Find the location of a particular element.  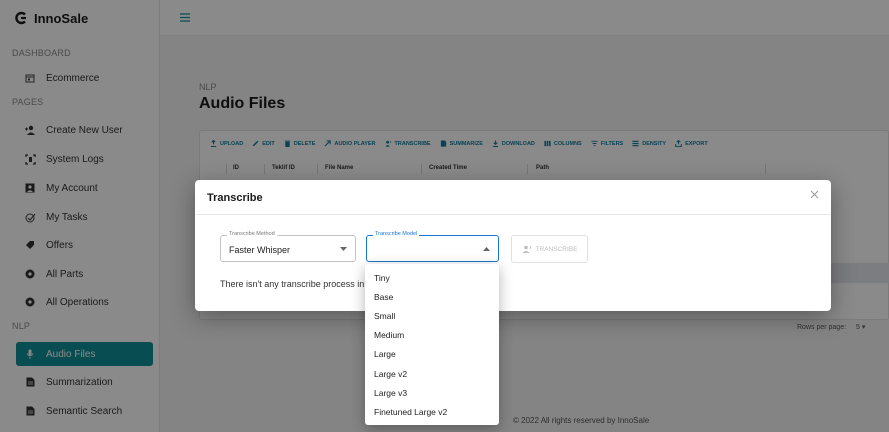

dialog-divider is located at coordinates (513, 214).